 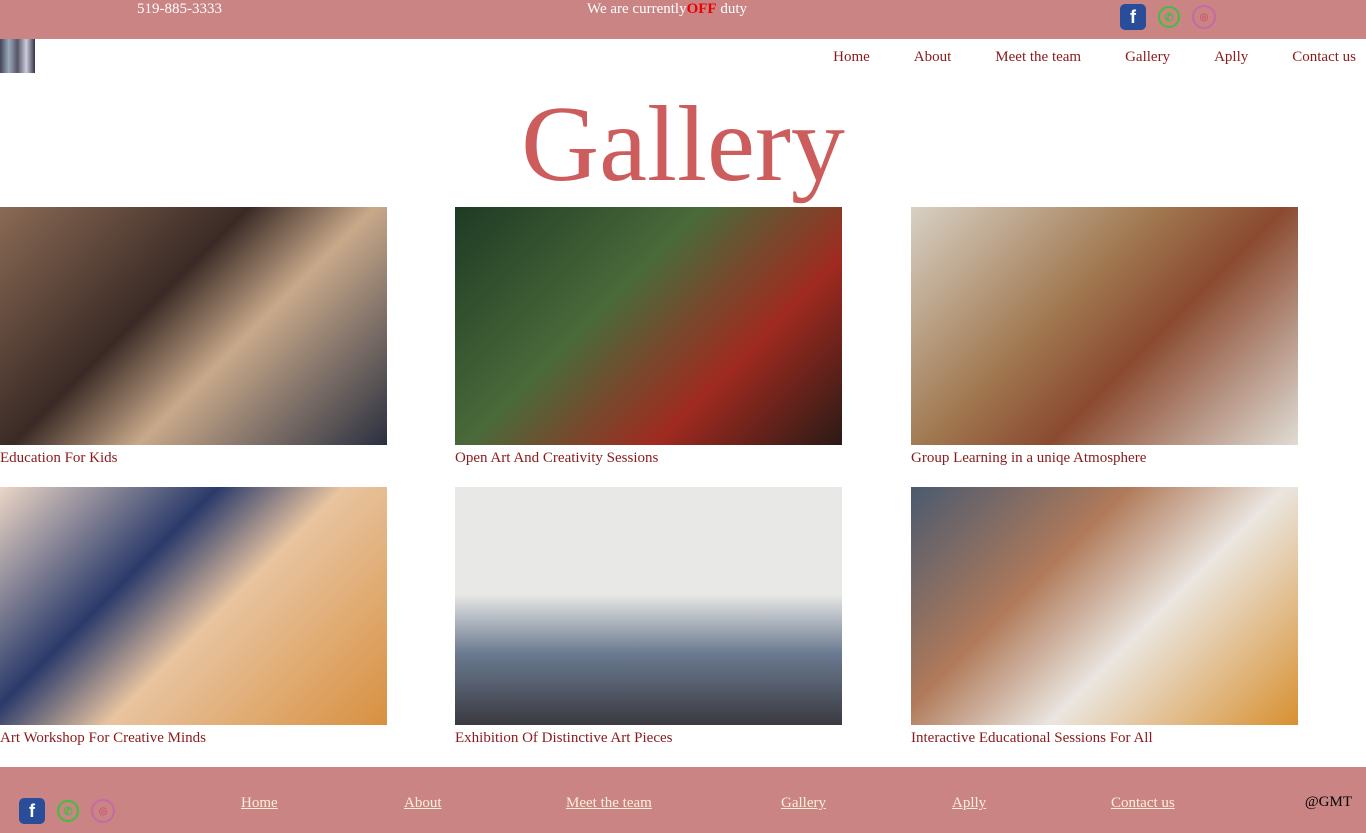 I want to click on nav-team: Meet the team, so click(x=1038, y=57).